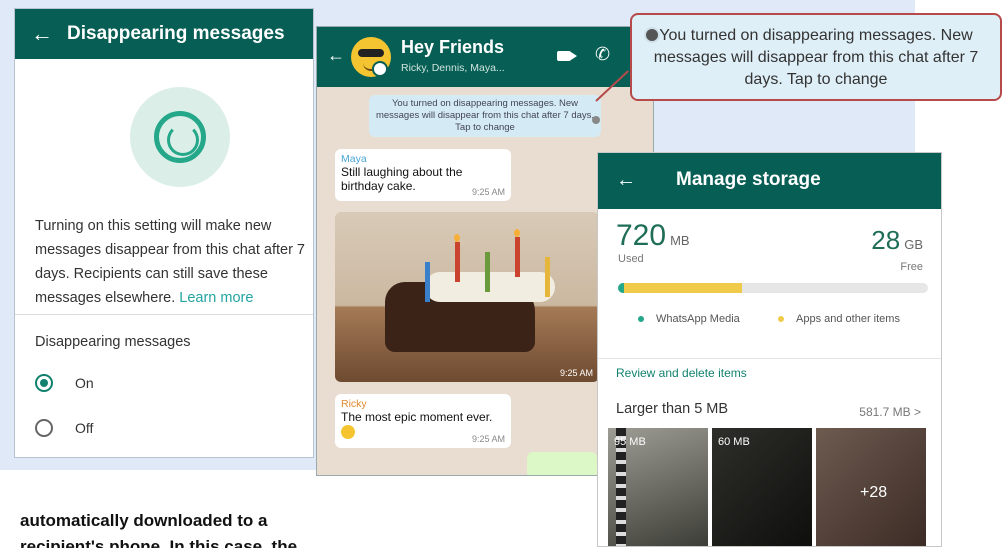  I want to click on chat-header: ← Hey Friends Ricky, Dennis, Maya... ✆, so click(485, 57).